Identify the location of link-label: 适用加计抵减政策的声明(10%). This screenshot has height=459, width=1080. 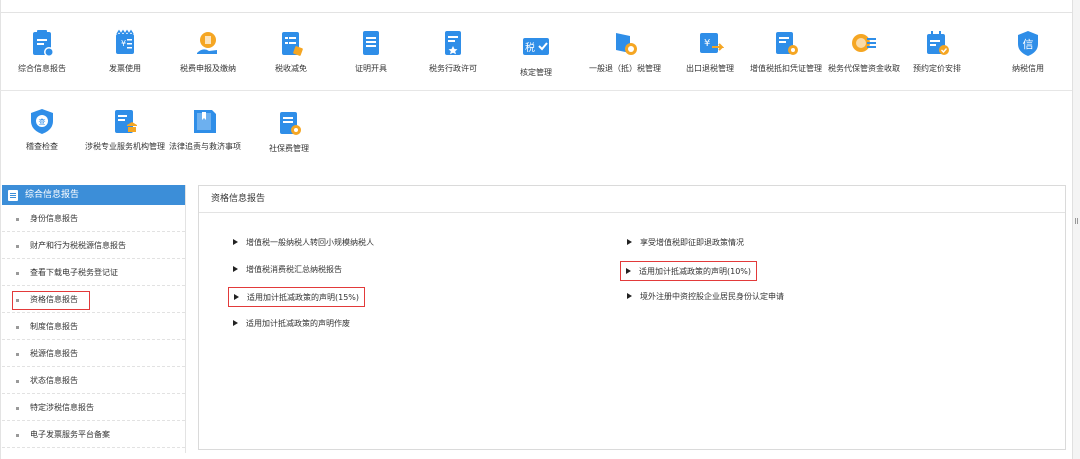
(695, 271).